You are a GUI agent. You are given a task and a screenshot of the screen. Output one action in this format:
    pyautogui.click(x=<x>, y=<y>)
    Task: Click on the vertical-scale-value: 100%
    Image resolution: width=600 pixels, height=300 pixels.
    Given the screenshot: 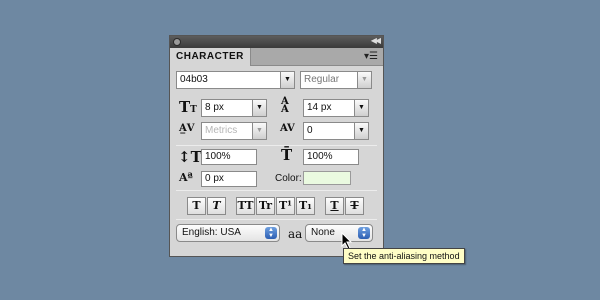 What is the action you would take?
    pyautogui.click(x=218, y=156)
    